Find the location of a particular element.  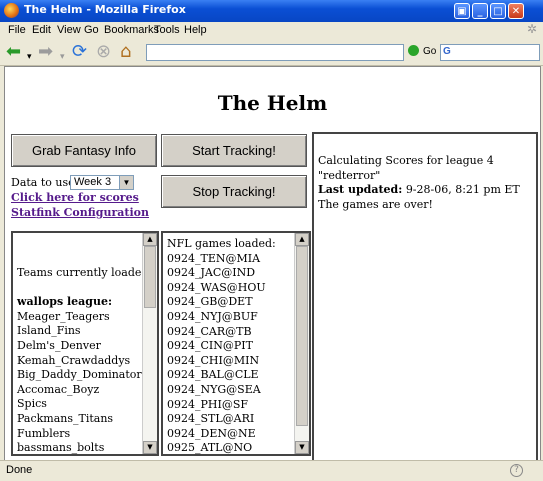

last-updated-line: Last updated: 9-28-06, 8:21 pm ET is located at coordinates (425, 190).